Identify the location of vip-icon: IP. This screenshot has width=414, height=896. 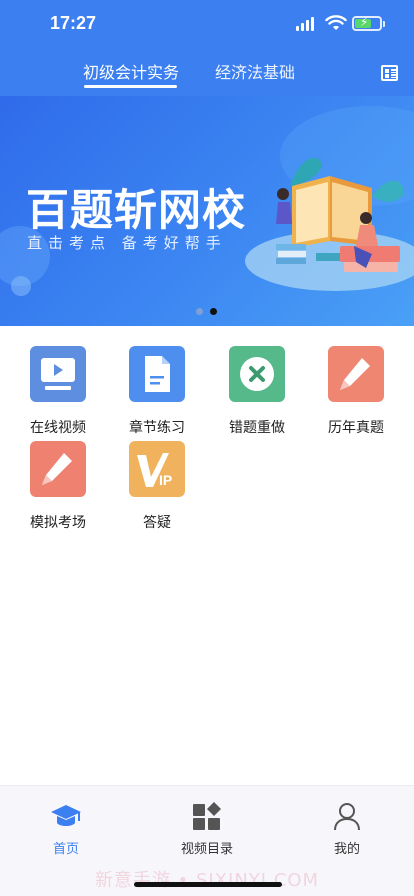
(157, 469).